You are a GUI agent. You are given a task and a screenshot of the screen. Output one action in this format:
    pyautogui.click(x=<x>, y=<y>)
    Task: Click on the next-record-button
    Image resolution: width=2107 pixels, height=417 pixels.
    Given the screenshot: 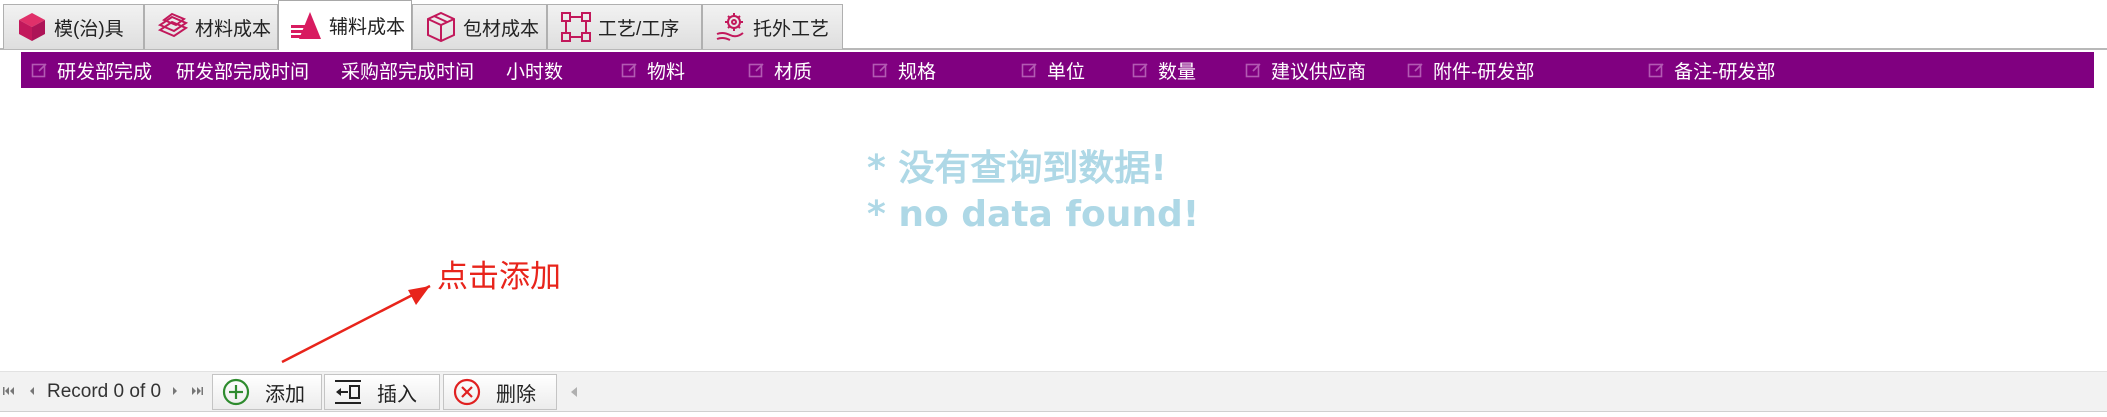 What is the action you would take?
    pyautogui.click(x=175, y=391)
    